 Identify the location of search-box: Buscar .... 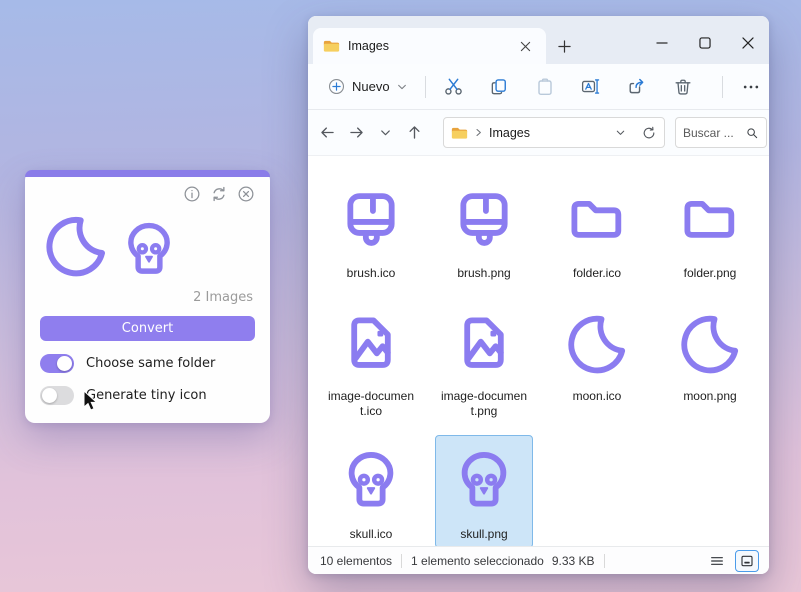
(721, 132).